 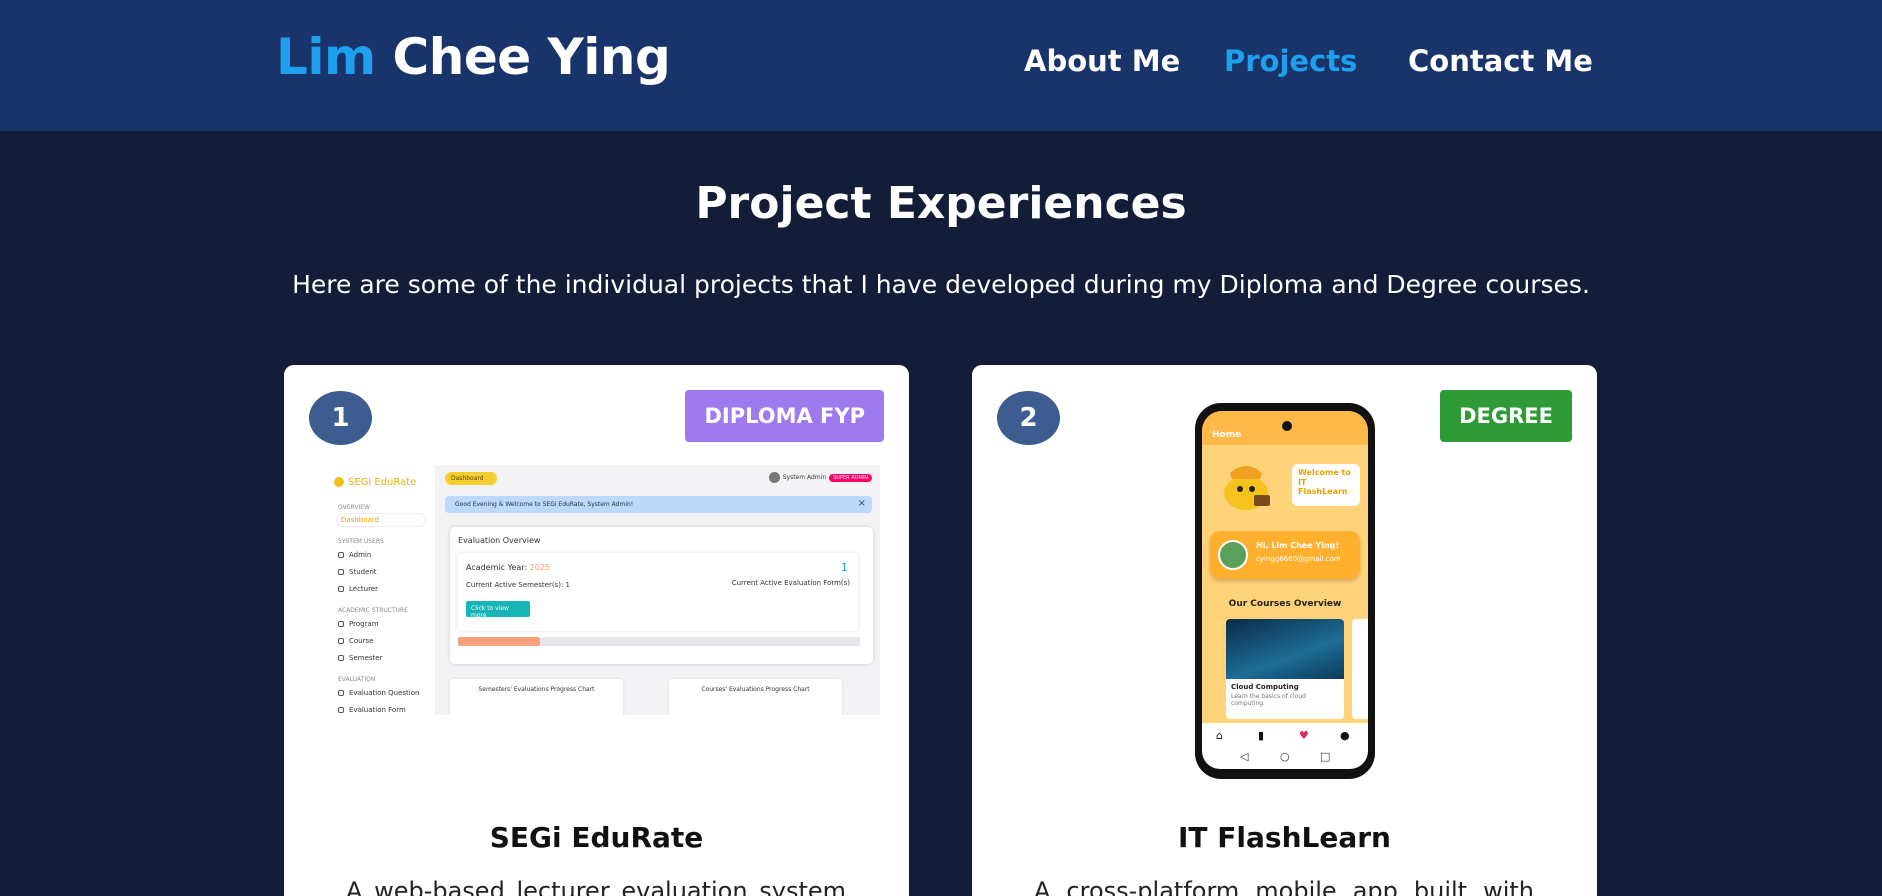 I want to click on cloud-computing-image, so click(x=1285, y=649).